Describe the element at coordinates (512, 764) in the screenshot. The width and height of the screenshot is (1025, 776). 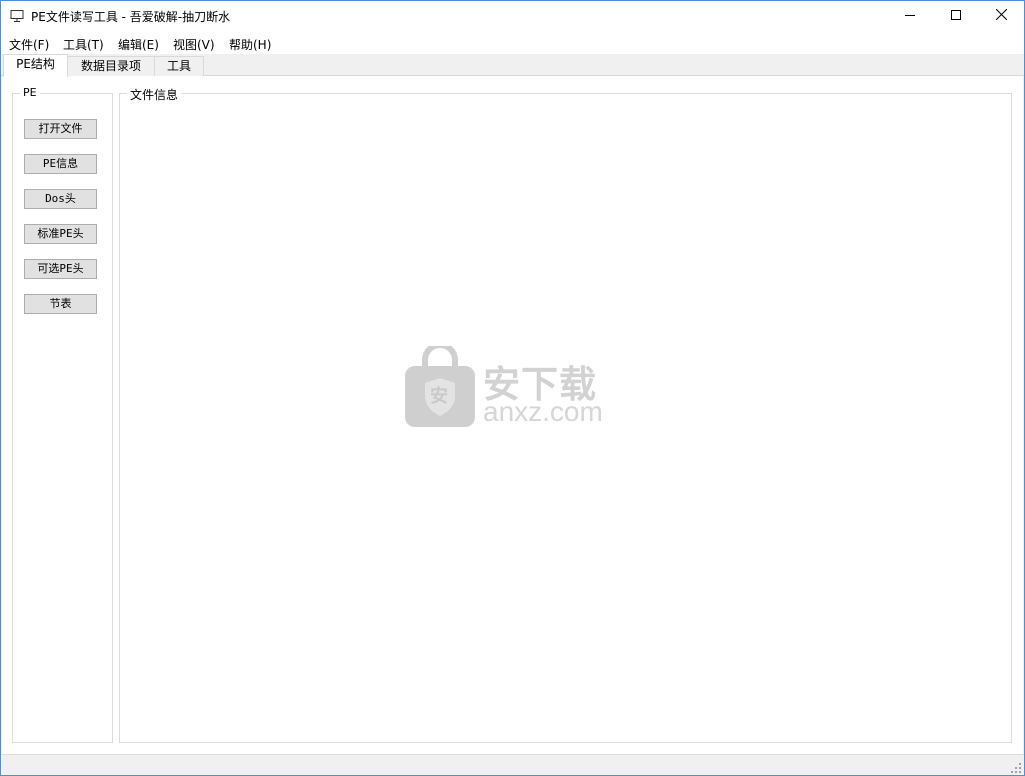
I see `status-bar` at that location.